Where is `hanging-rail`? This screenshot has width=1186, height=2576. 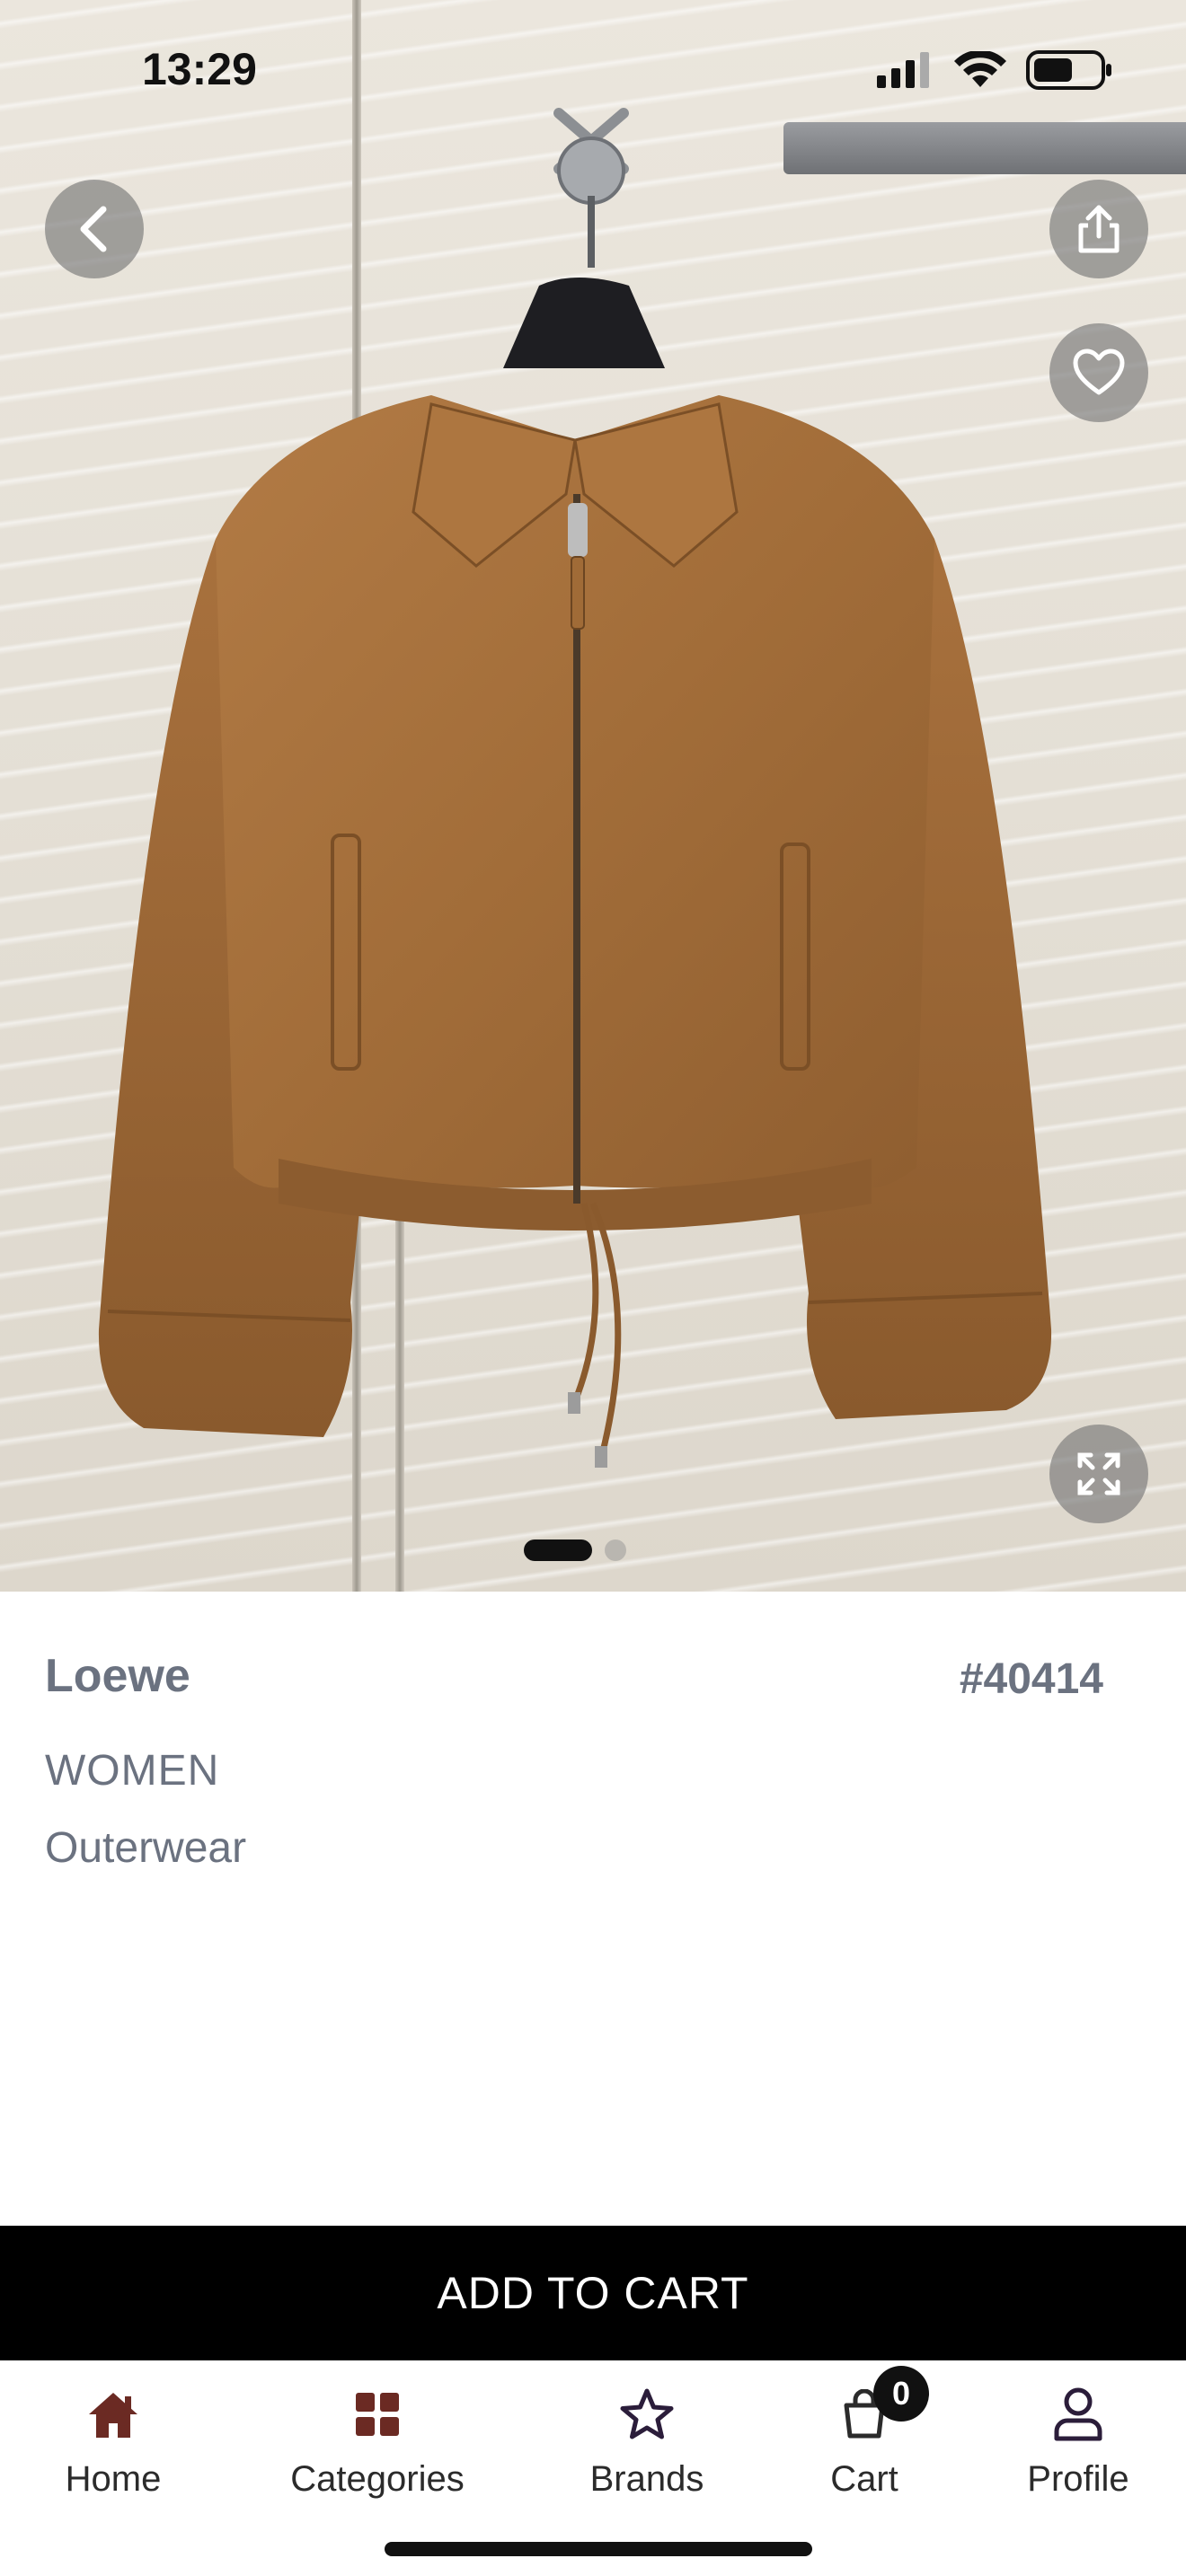
hanging-rail is located at coordinates (984, 148).